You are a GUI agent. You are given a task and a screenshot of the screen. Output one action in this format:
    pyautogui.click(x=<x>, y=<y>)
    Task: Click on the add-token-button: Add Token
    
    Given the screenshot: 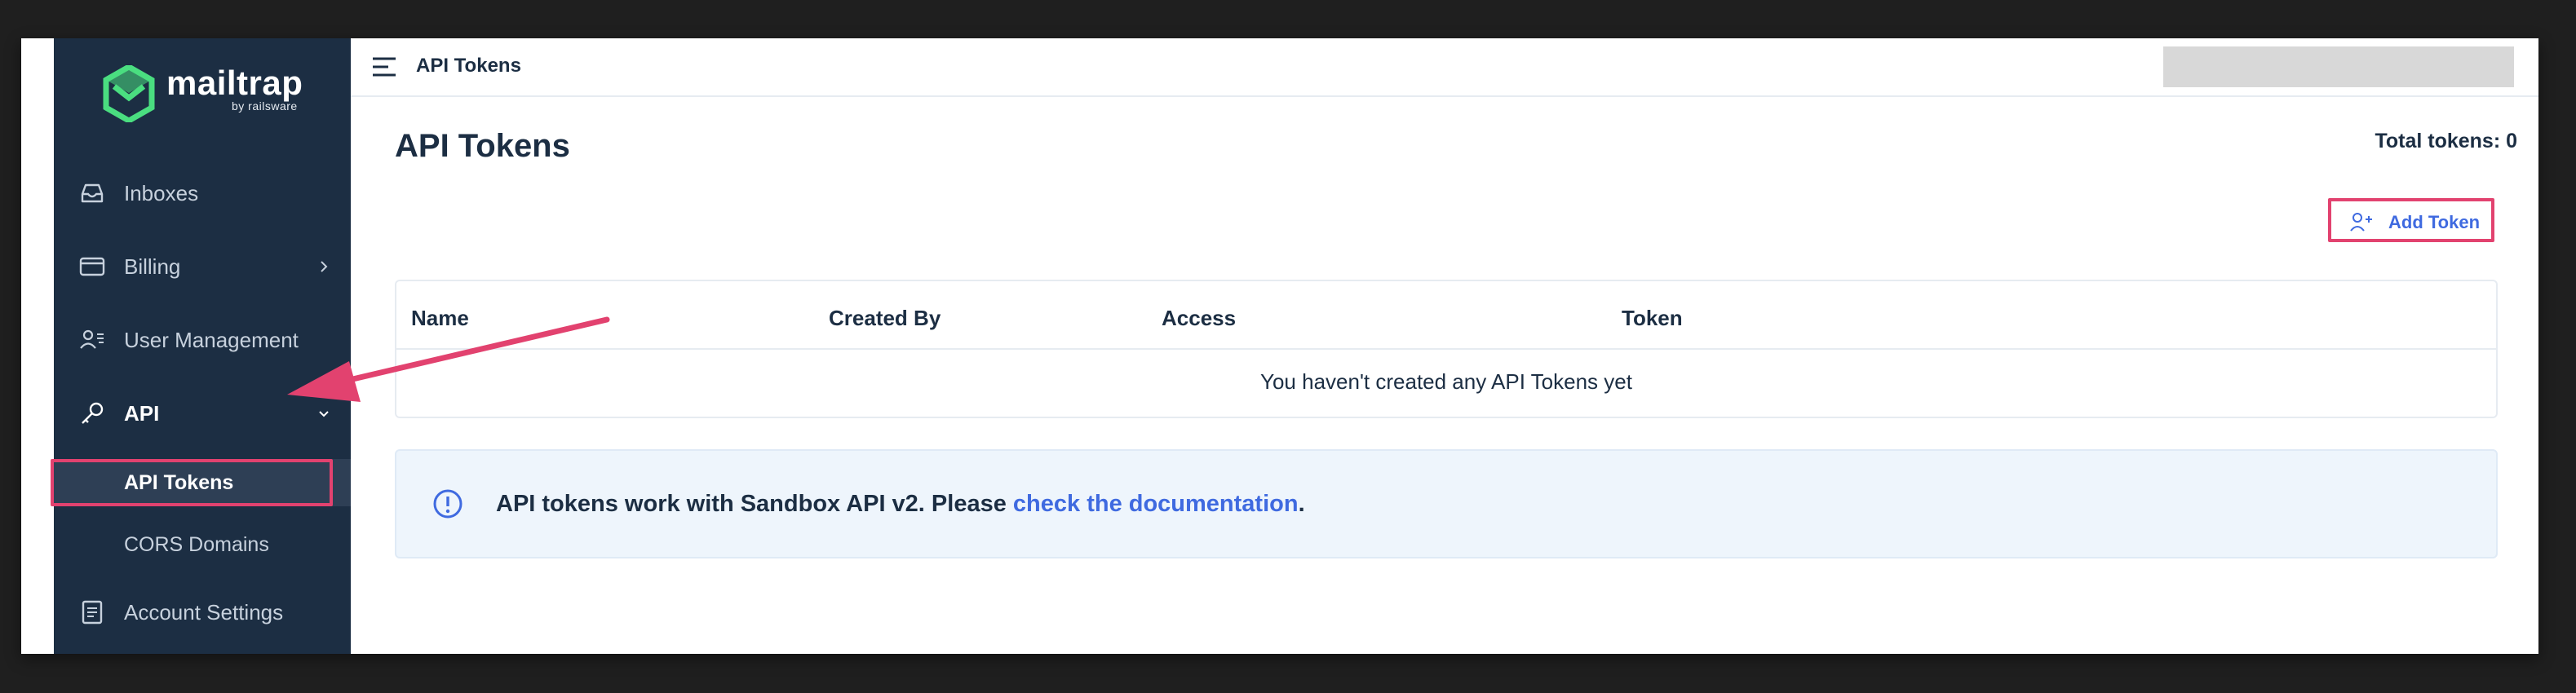 What is the action you would take?
    pyautogui.click(x=2411, y=220)
    